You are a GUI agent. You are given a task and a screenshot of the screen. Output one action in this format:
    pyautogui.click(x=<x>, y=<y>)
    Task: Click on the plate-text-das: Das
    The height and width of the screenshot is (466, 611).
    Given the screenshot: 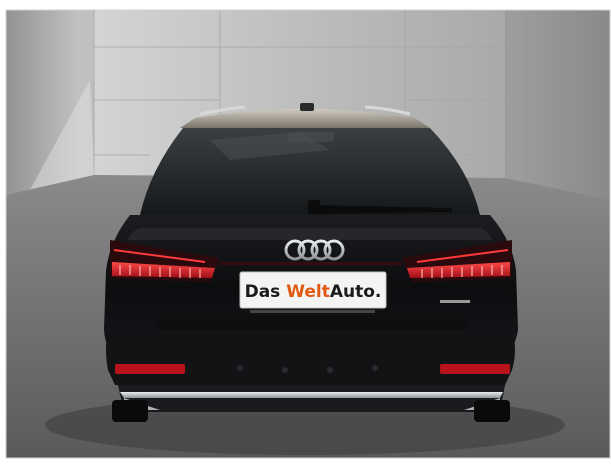 What is the action you would take?
    pyautogui.click(x=266, y=292)
    